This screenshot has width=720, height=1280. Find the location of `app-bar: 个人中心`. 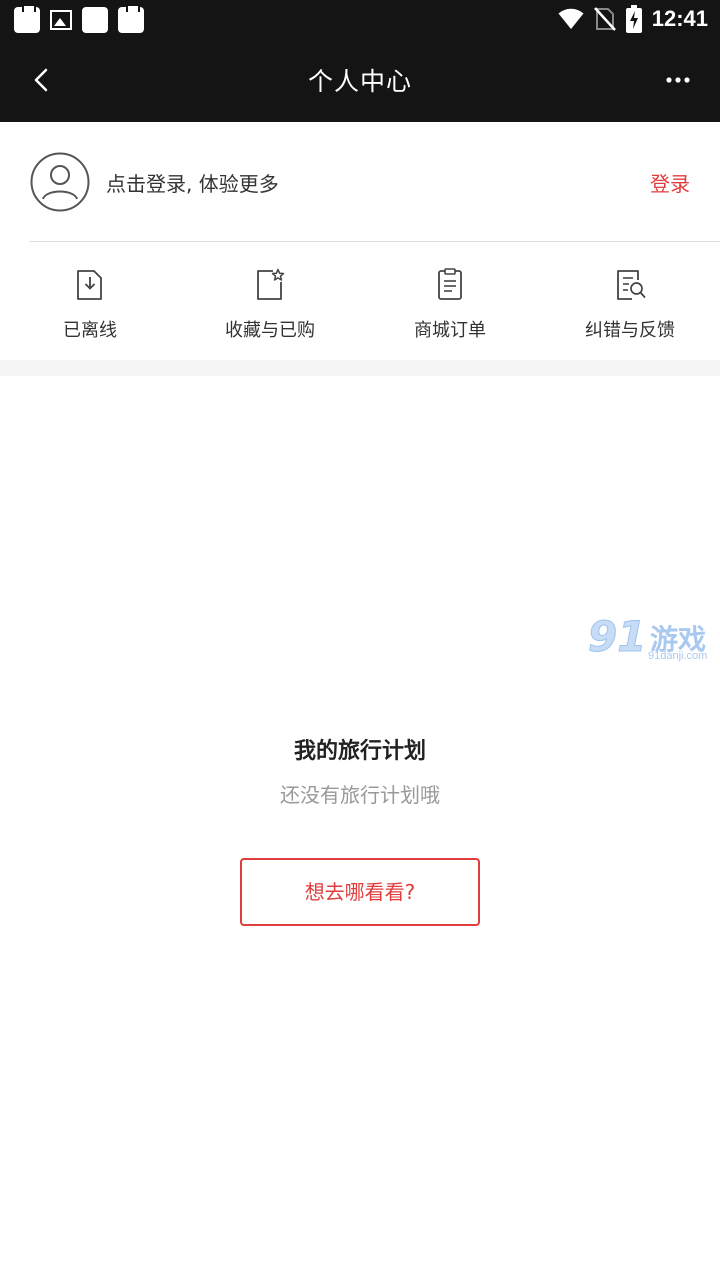

app-bar: 个人中心 is located at coordinates (360, 81).